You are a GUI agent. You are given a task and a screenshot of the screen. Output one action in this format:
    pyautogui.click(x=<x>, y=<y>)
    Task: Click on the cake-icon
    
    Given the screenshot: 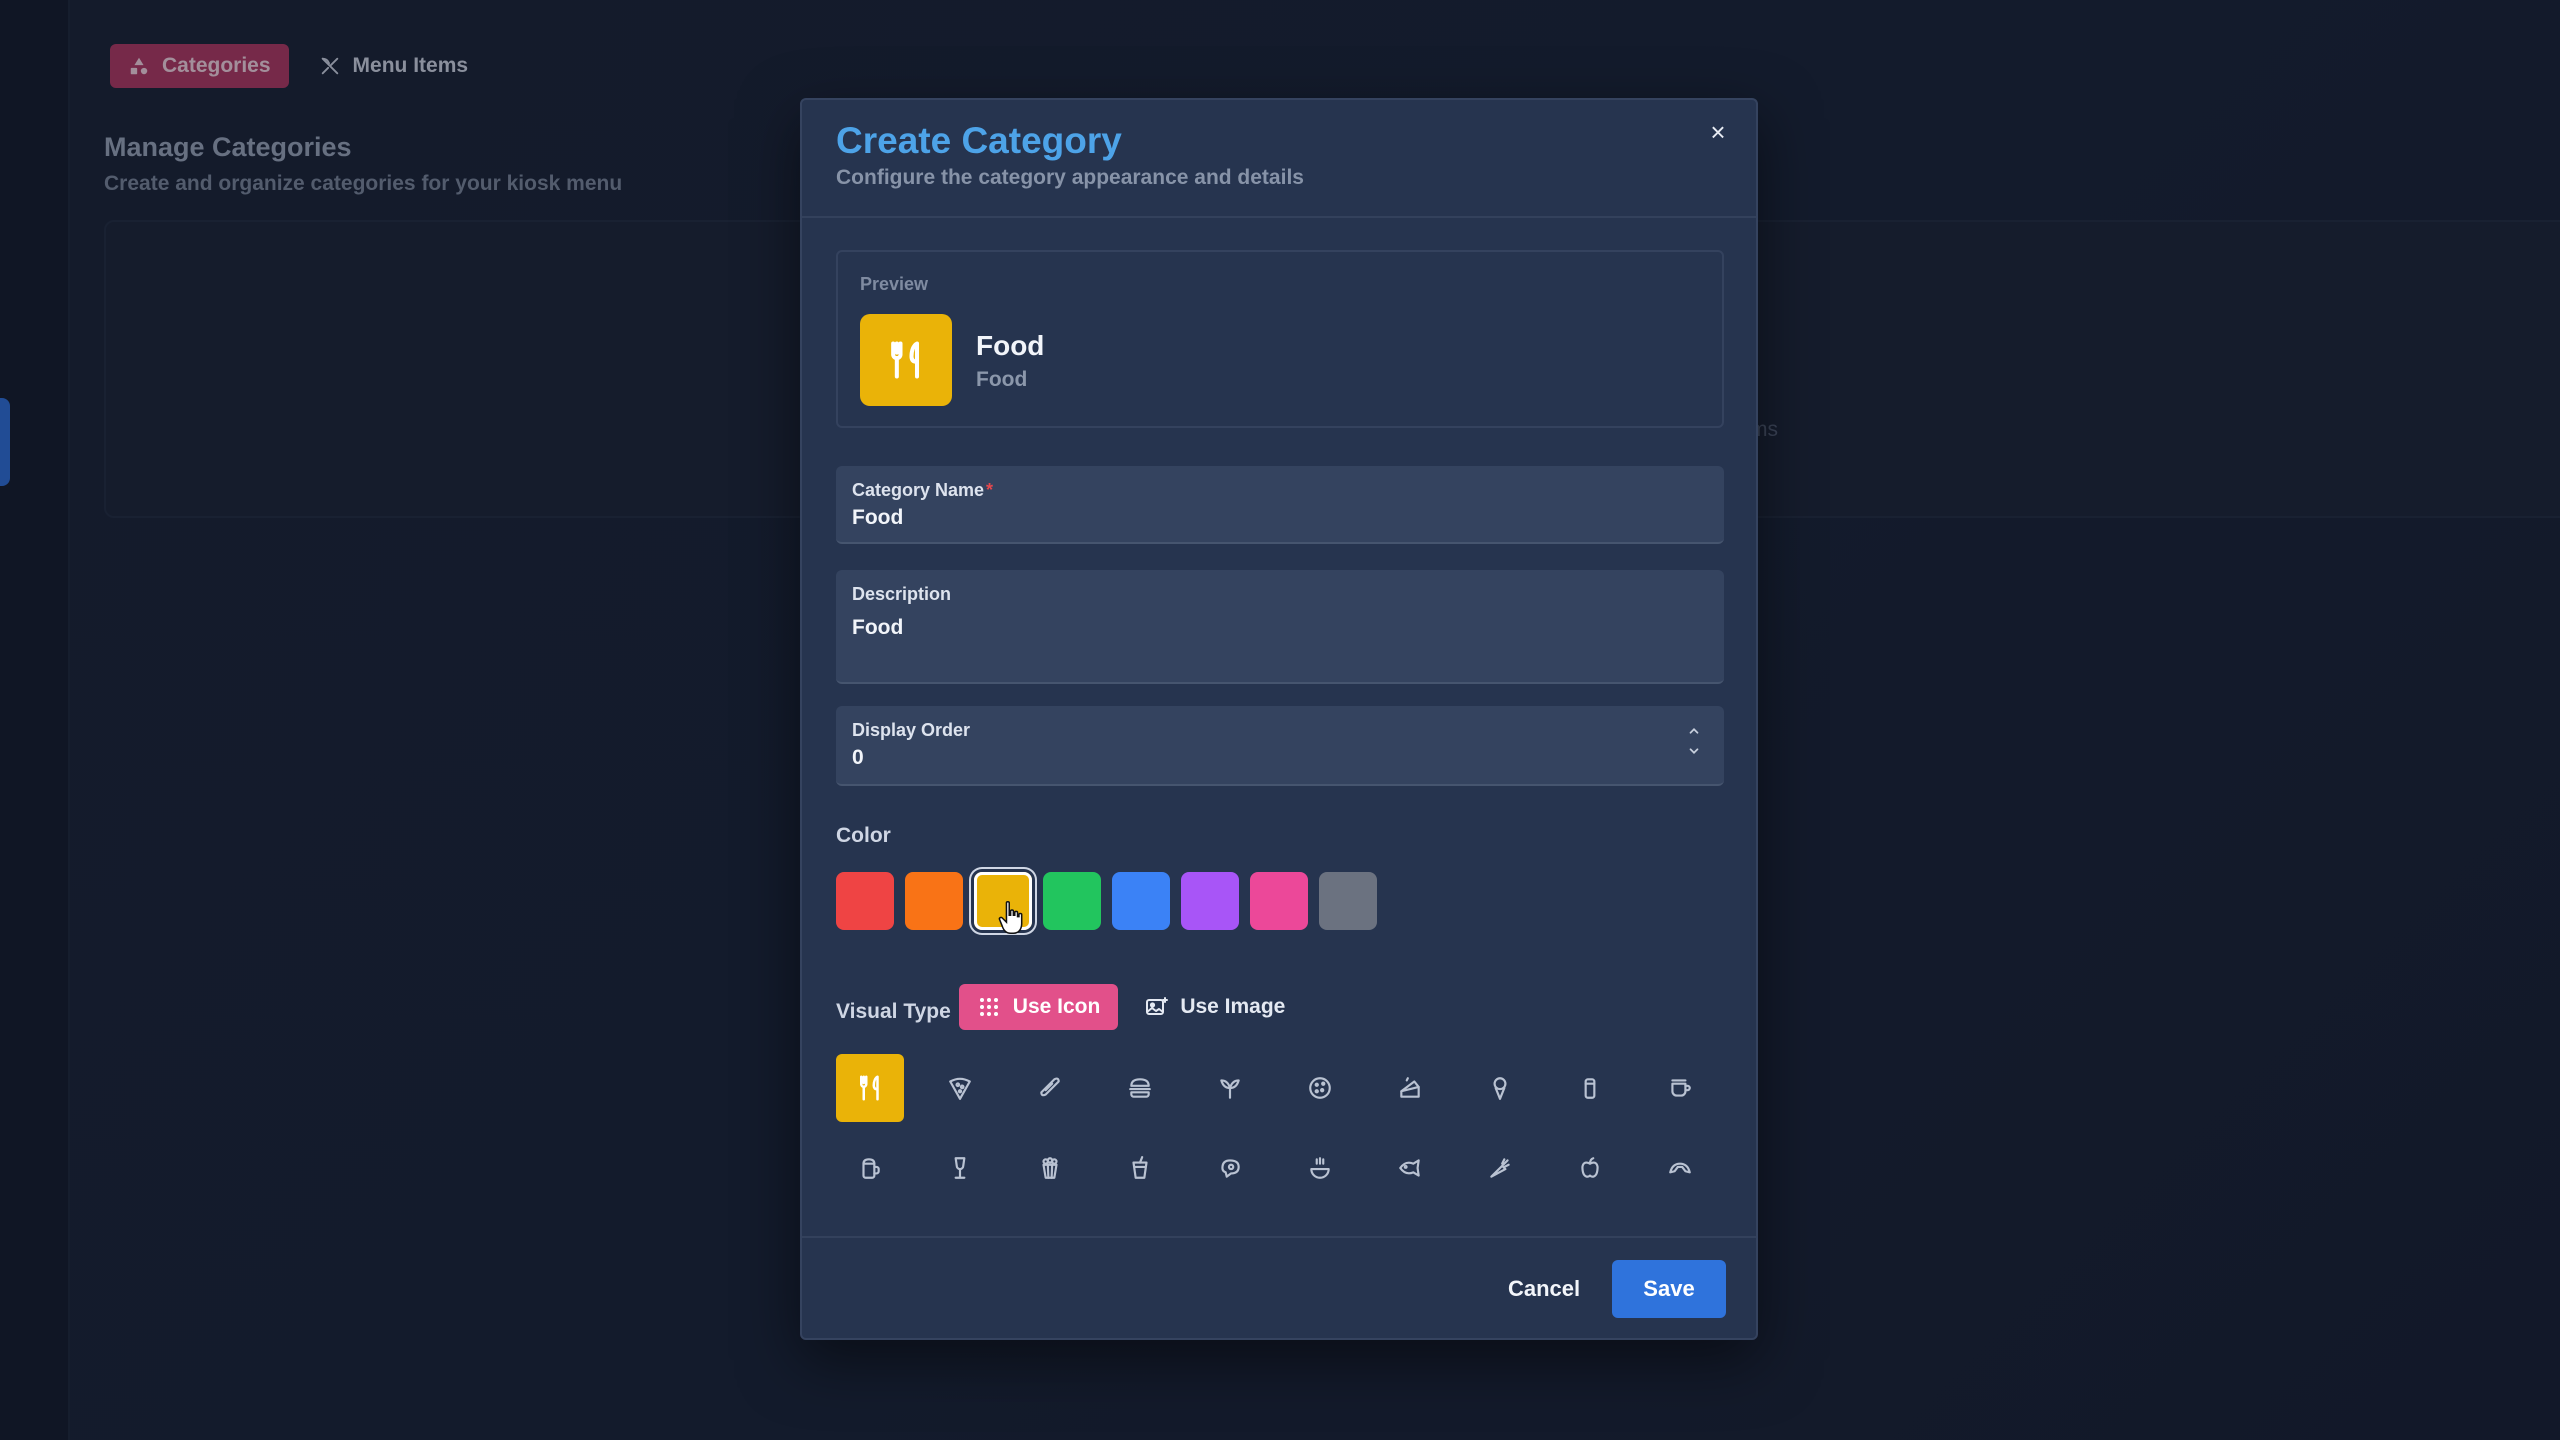 What is the action you would take?
    pyautogui.click(x=1410, y=1087)
    